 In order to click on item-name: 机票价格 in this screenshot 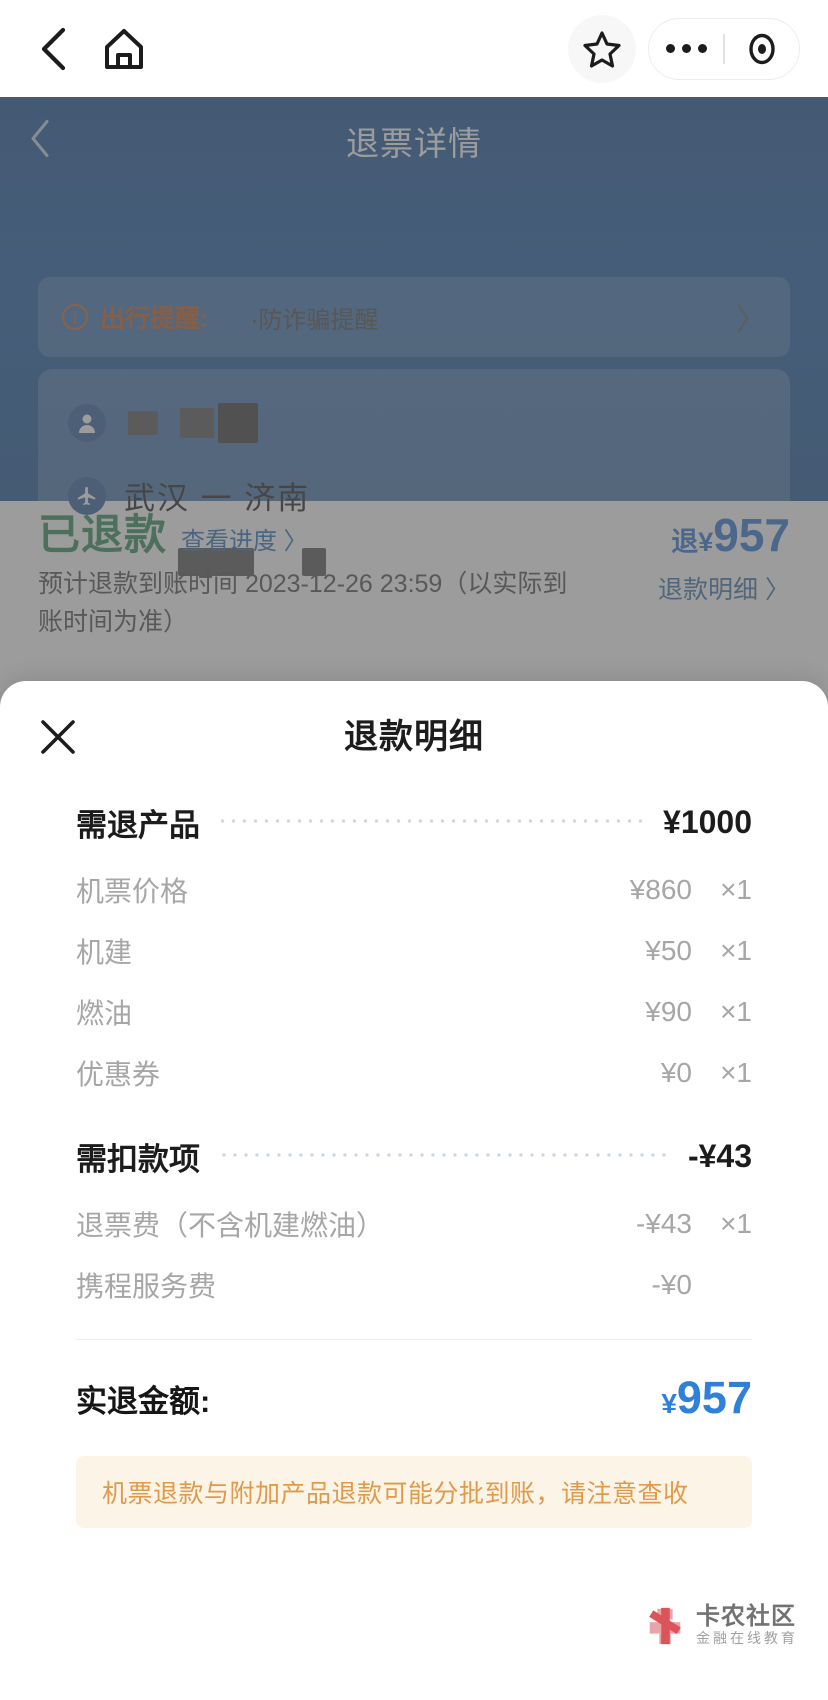, I will do `click(132, 891)`.